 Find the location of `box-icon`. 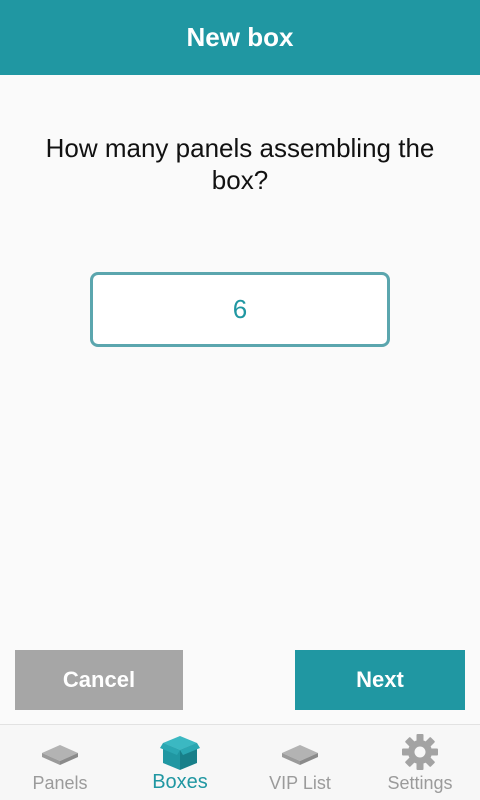

box-icon is located at coordinates (180, 753).